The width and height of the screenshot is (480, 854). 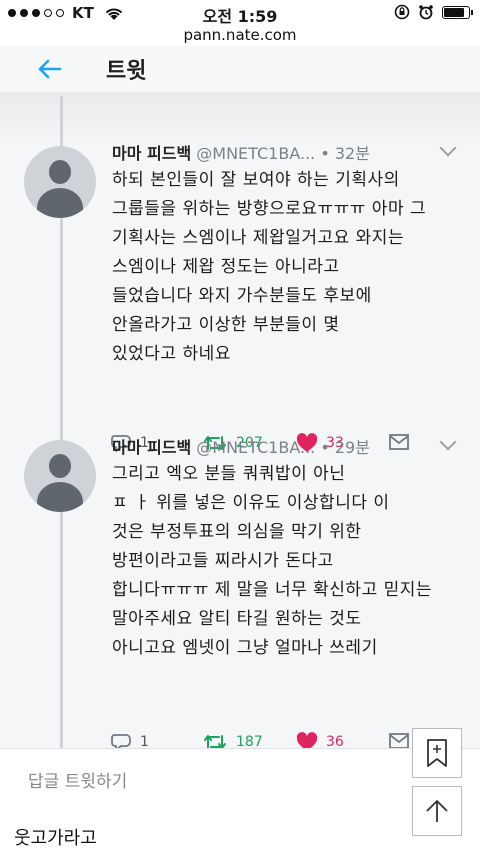 What do you see at coordinates (55, 838) in the screenshot?
I see `post-caption: 웃고가라고` at bounding box center [55, 838].